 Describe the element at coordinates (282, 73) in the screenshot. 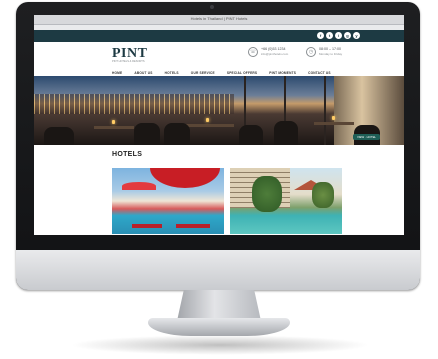

I see `nav-item-moments: PINT MOMENTS` at that location.